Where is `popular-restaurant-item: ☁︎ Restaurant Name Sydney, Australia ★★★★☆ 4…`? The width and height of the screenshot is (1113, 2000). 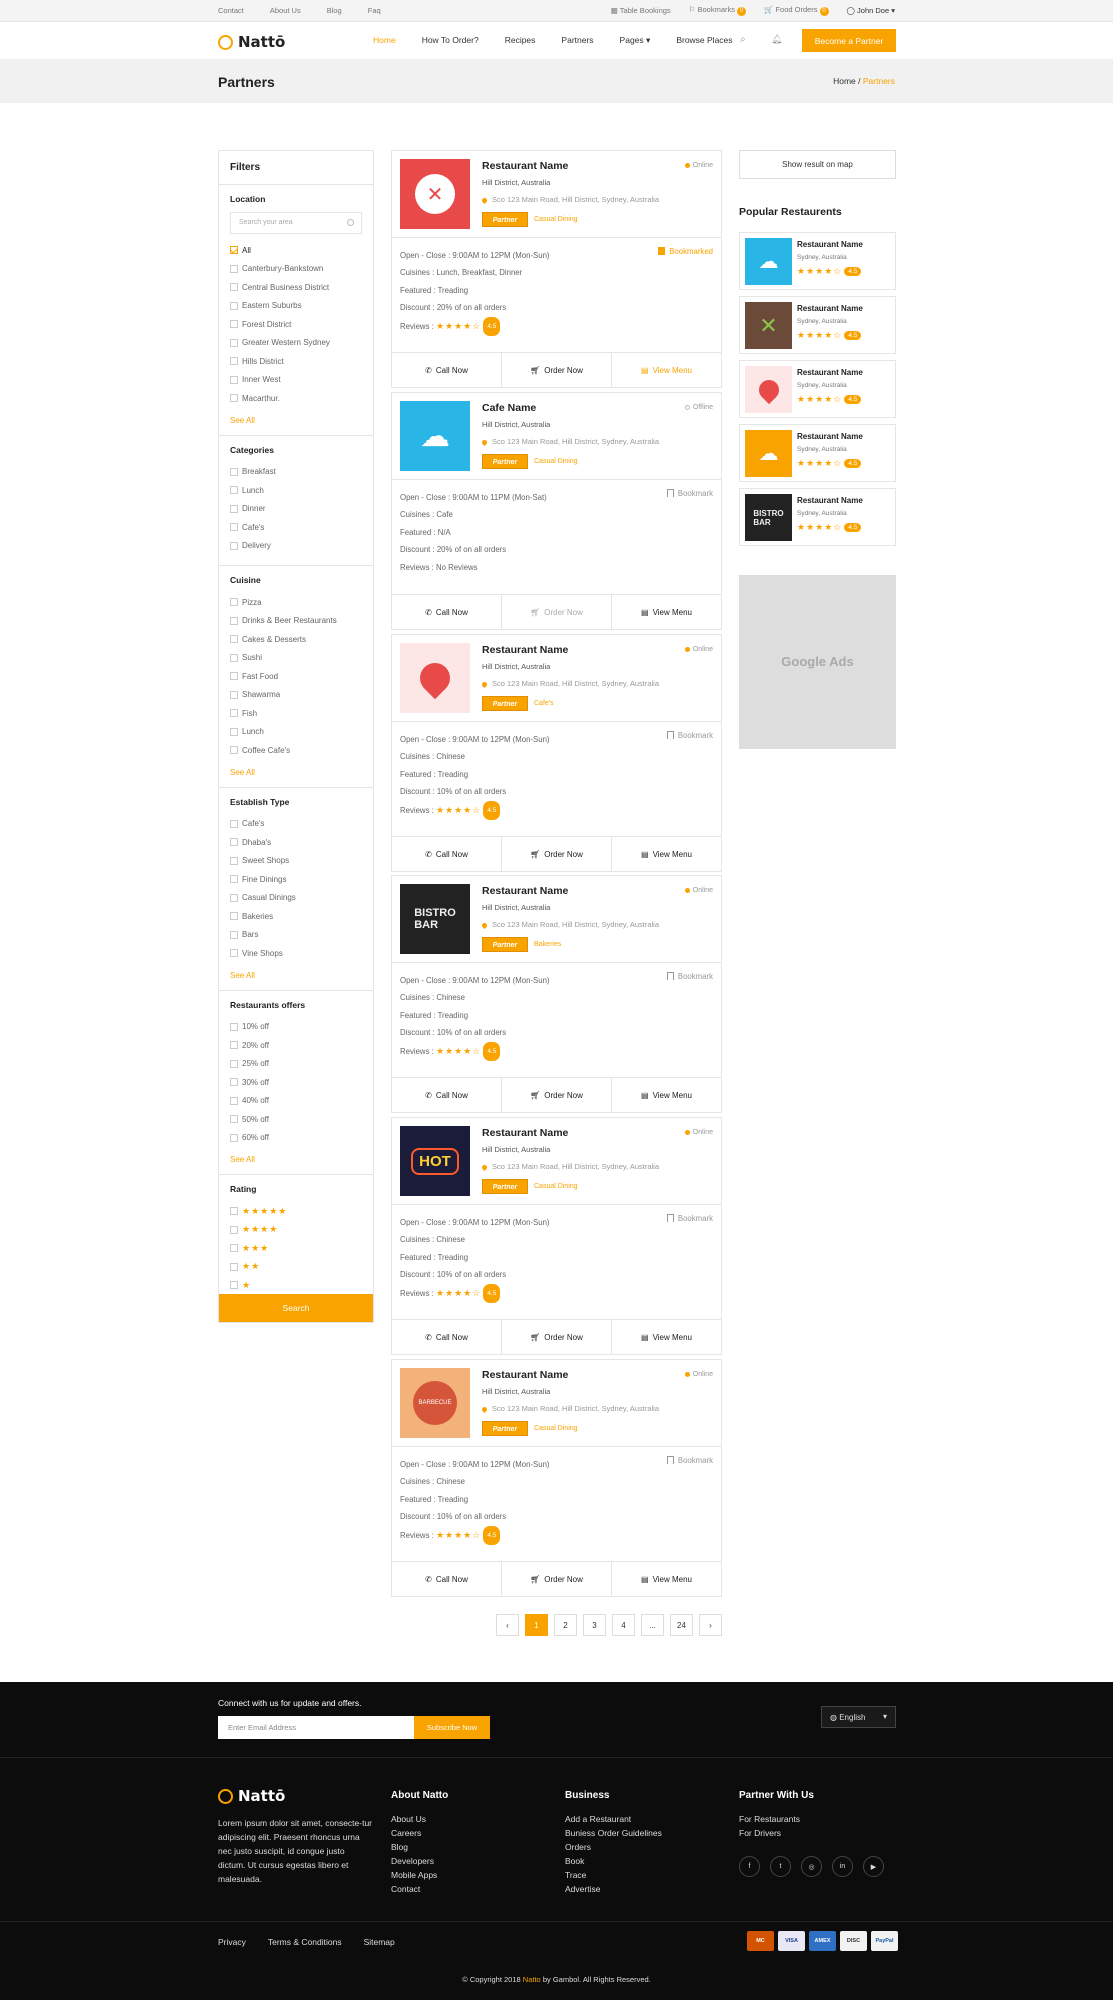 popular-restaurant-item: ☁︎ Restaurant Name Sydney, Australia ★★★★☆ 4… is located at coordinates (817, 261).